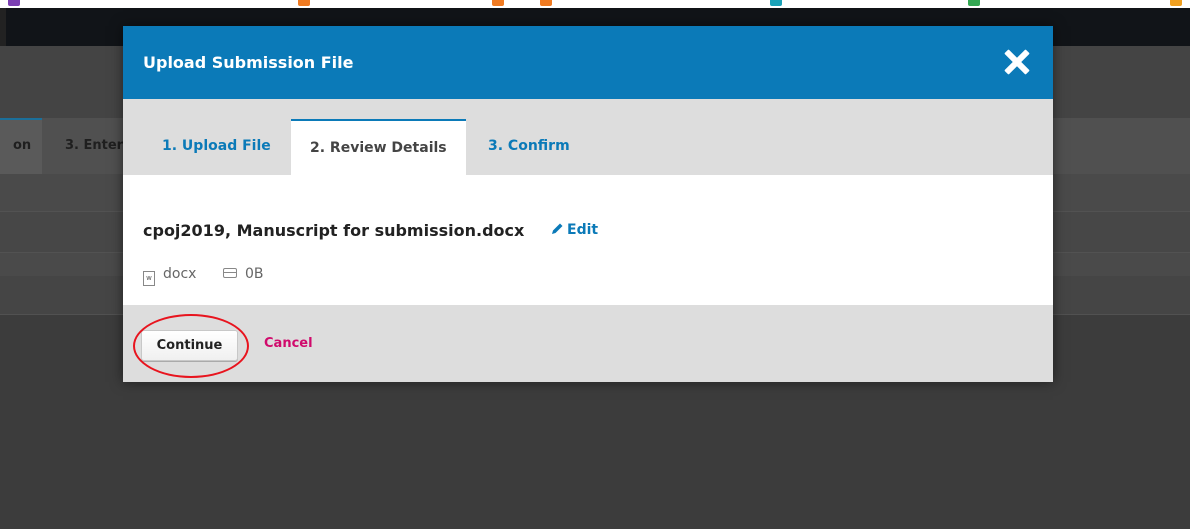  What do you see at coordinates (22, 145) in the screenshot?
I see `page-tab-label: on` at bounding box center [22, 145].